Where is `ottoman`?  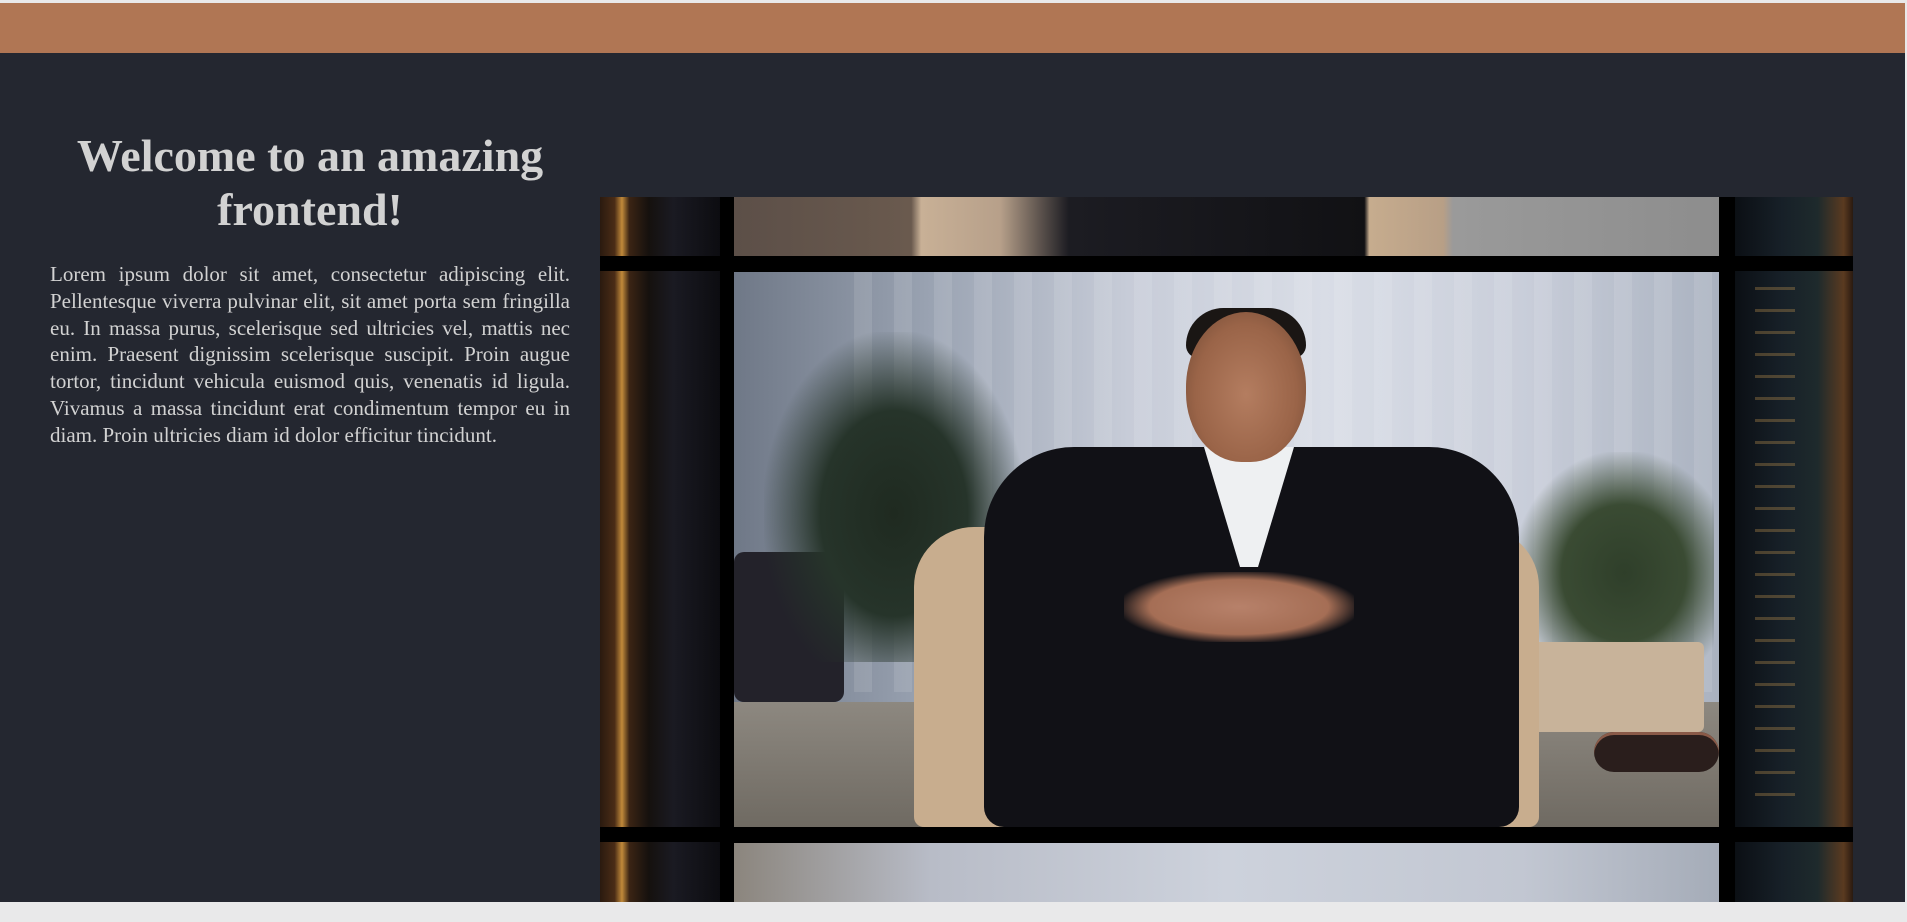
ottoman is located at coordinates (1609, 687).